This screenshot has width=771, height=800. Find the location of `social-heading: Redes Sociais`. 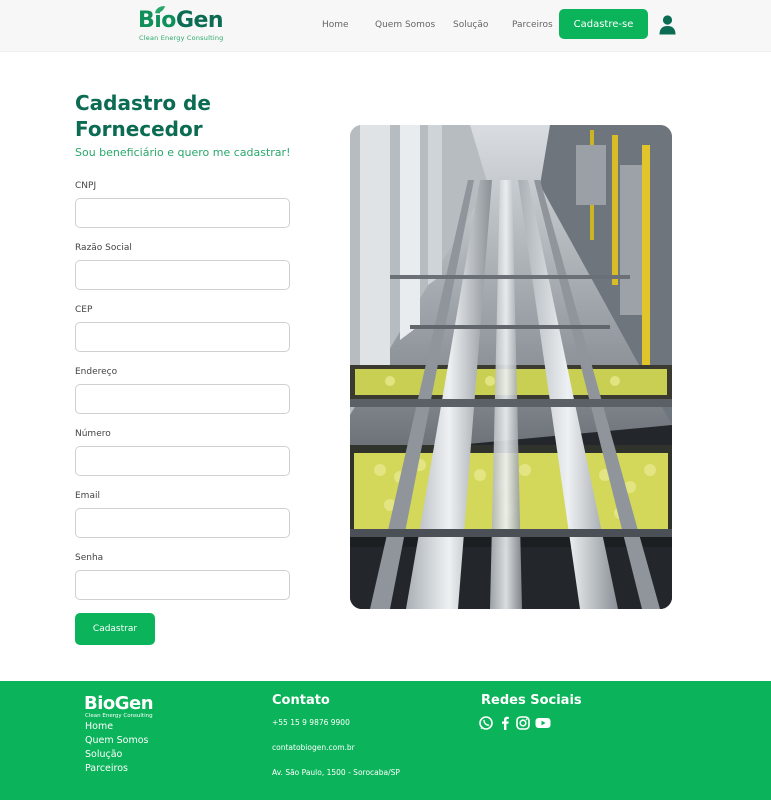

social-heading: Redes Sociais is located at coordinates (531, 700).